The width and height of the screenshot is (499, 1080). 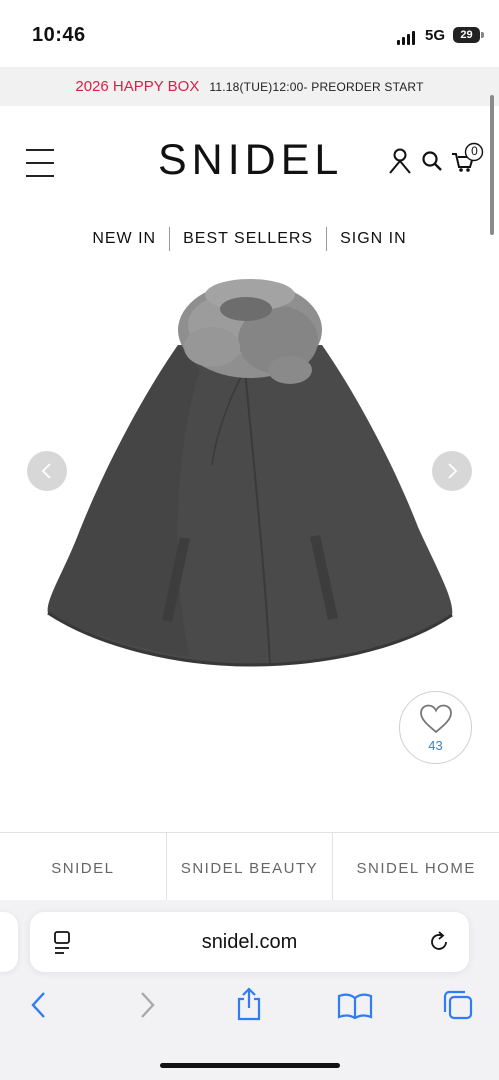 What do you see at coordinates (492, 165) in the screenshot?
I see `scrollbar` at bounding box center [492, 165].